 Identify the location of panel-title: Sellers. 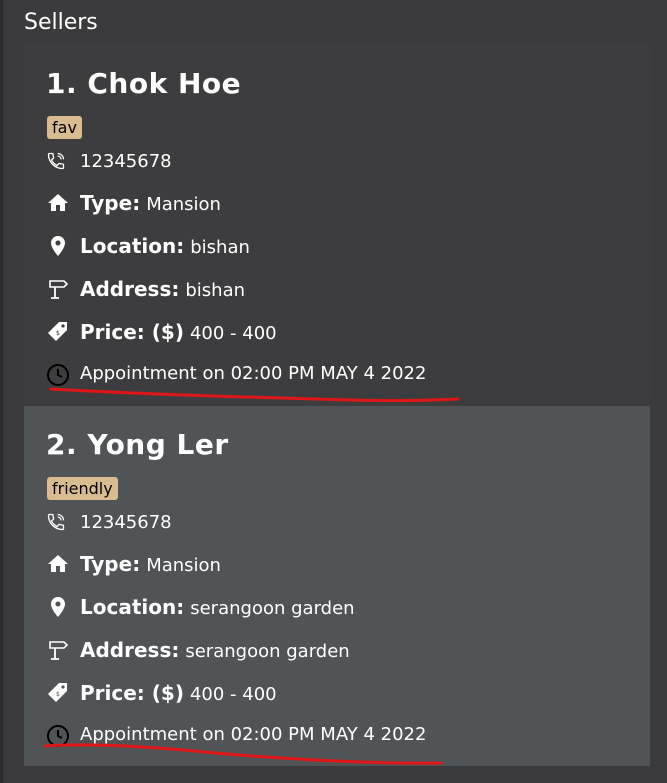
(61, 22).